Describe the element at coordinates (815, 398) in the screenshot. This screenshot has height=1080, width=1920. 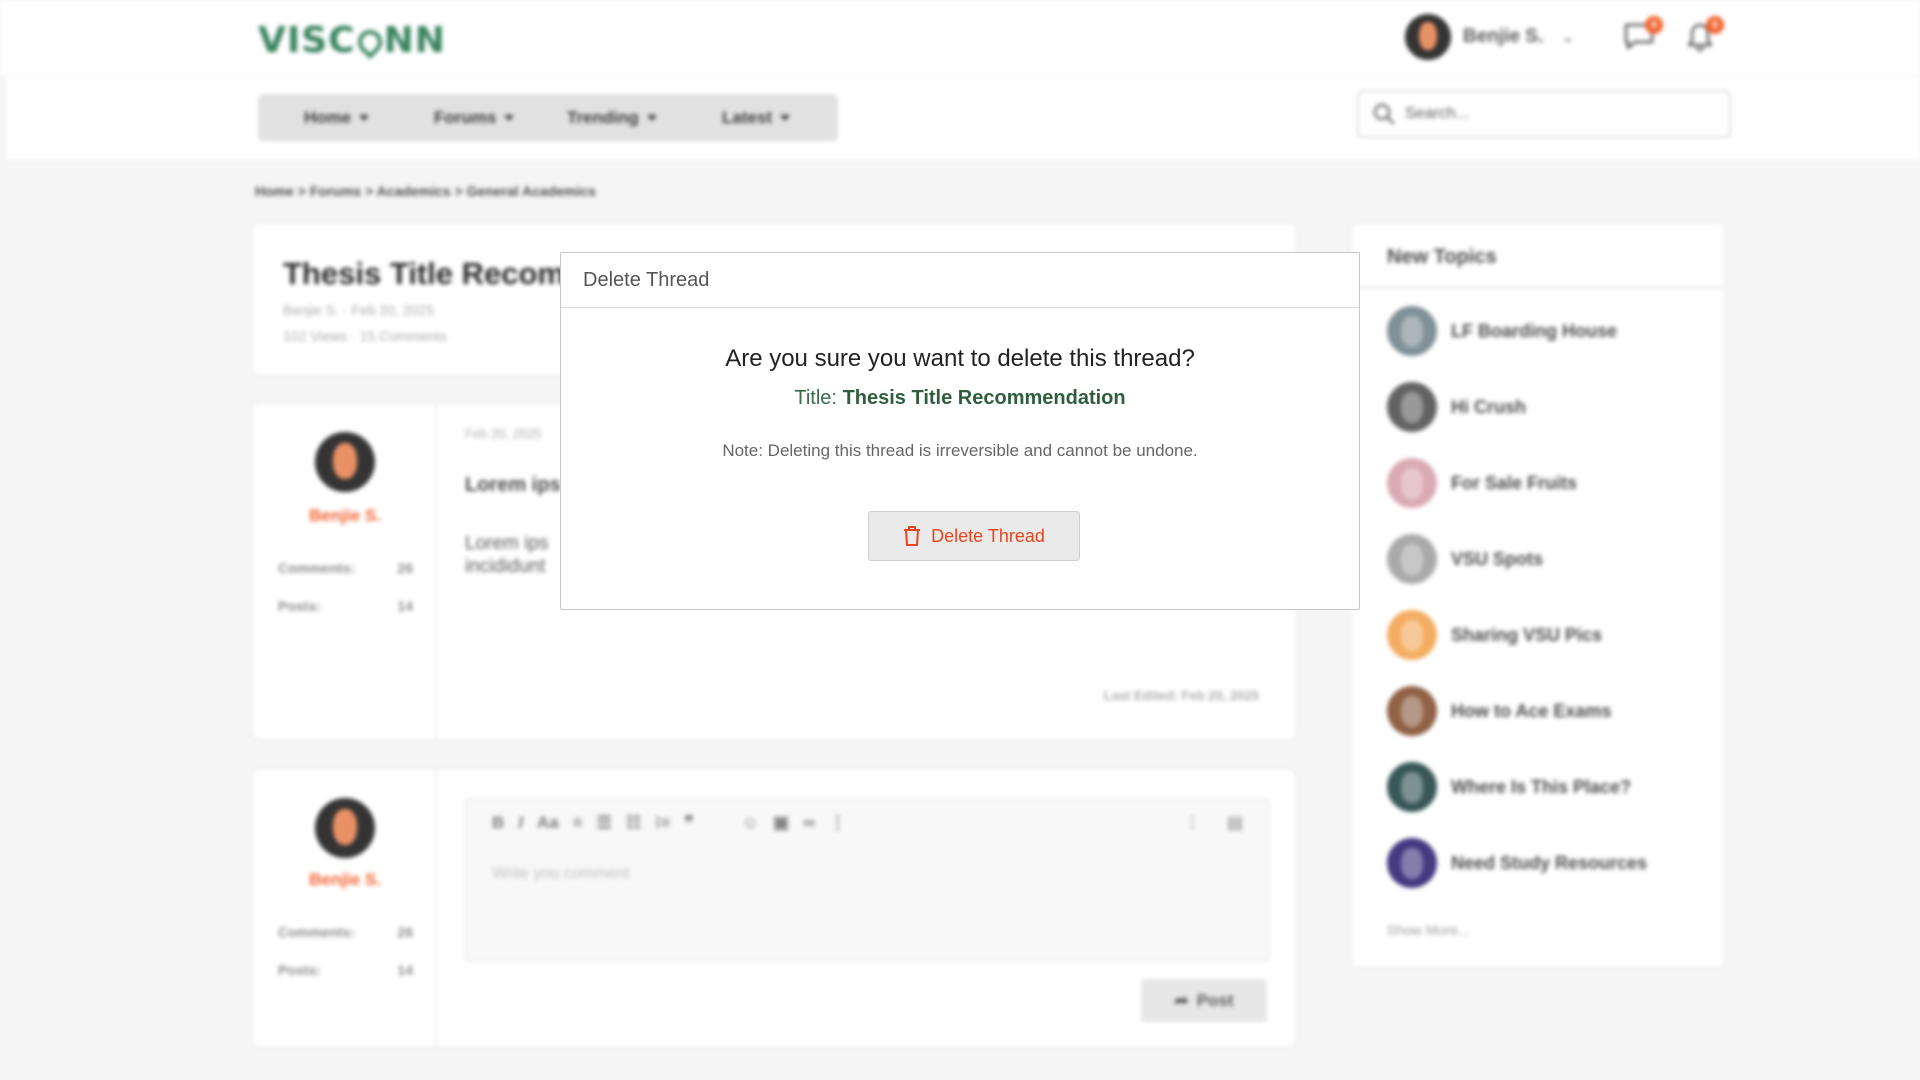
I see `title-label: Title:` at that location.